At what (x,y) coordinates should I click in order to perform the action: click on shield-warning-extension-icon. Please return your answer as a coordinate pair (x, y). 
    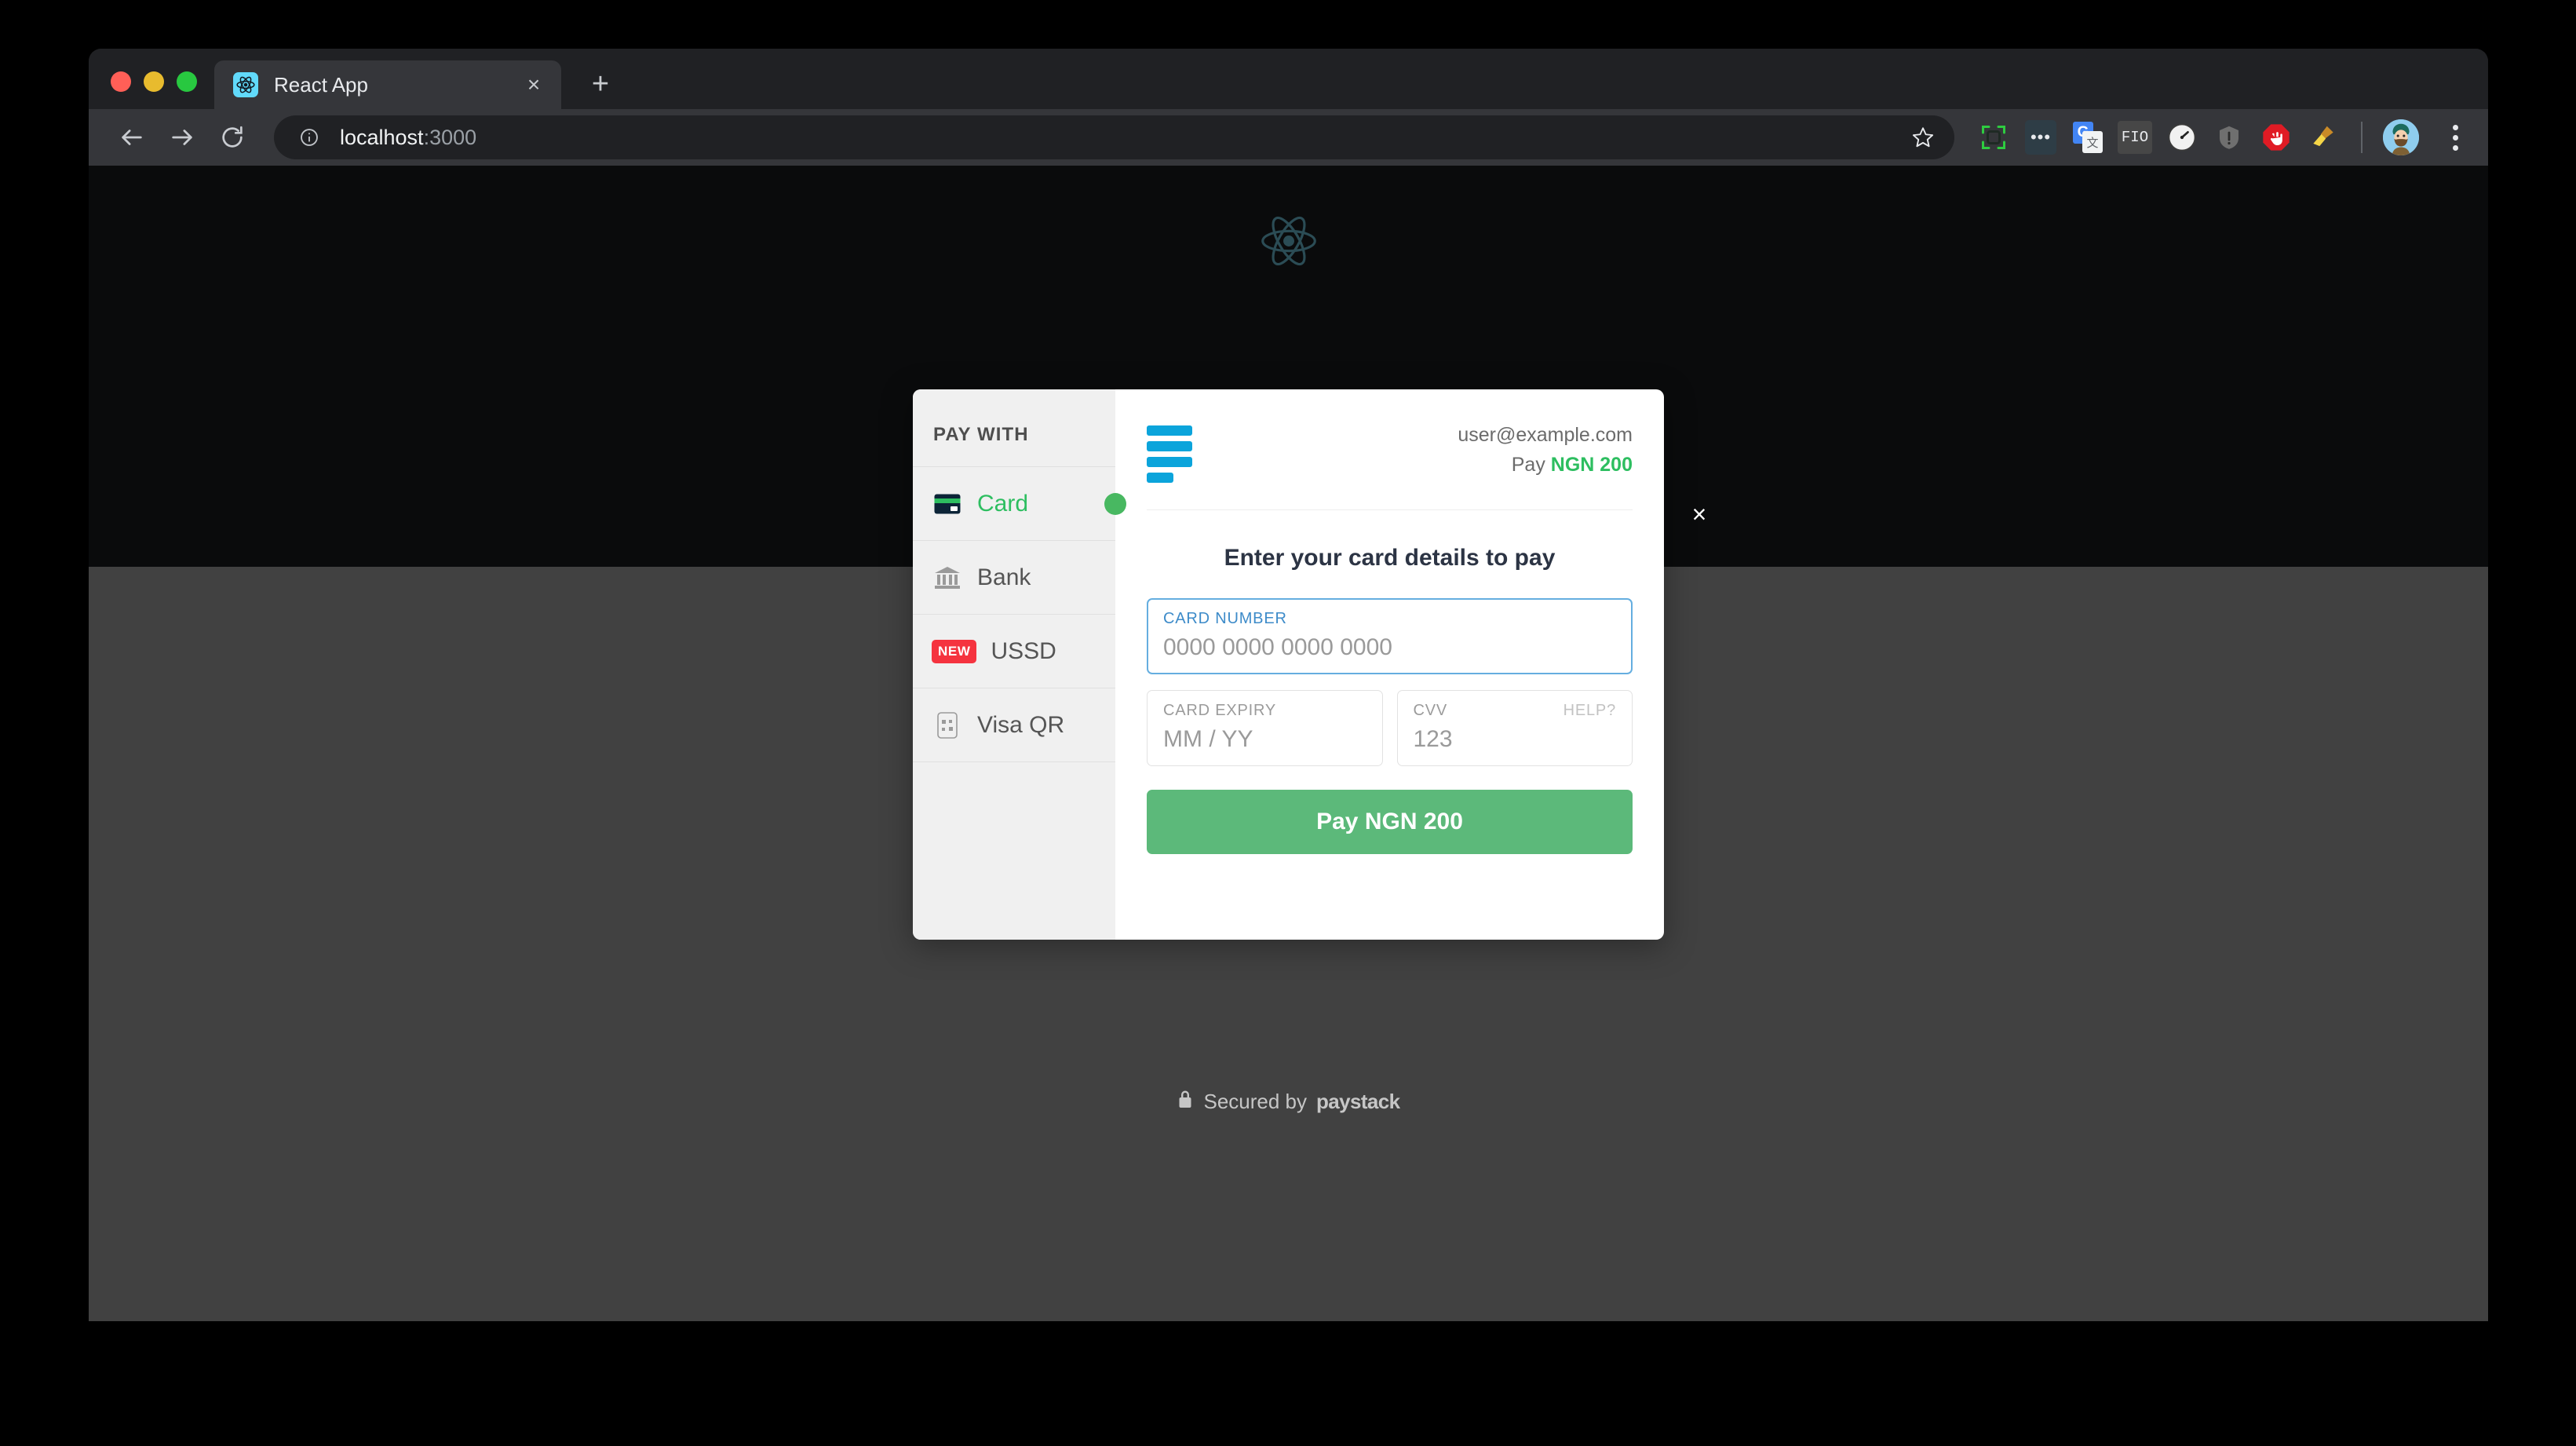
    Looking at the image, I should click on (2229, 137).